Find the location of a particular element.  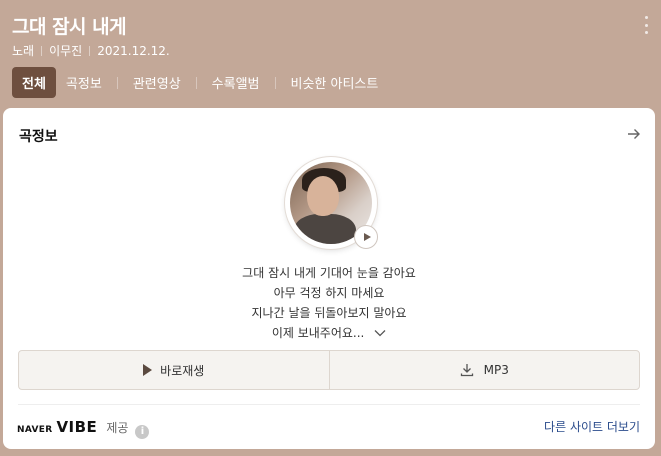

mp3-label: MP3 is located at coordinates (496, 370).